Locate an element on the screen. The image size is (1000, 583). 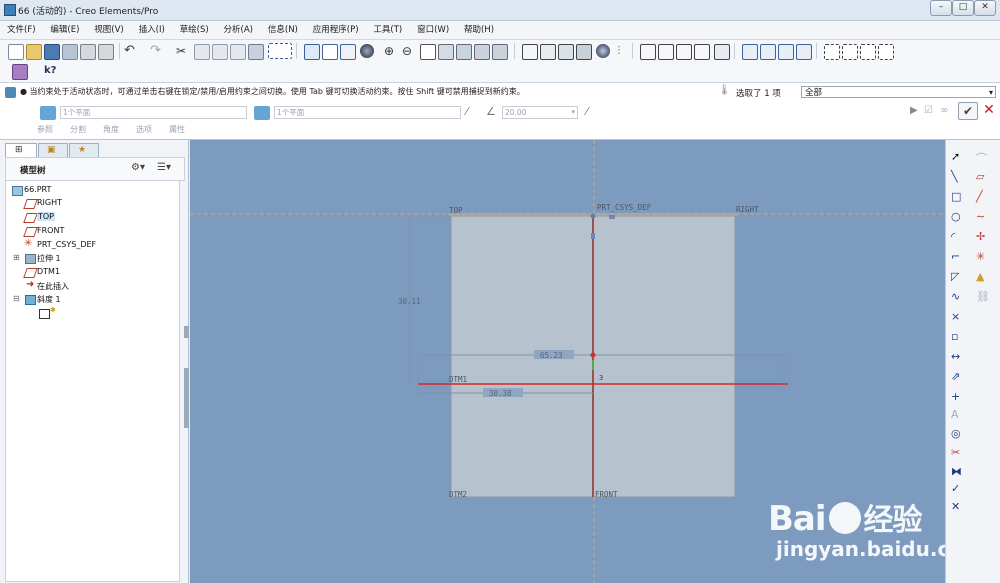
expand-icon: ⊞ is located at coordinates (16, 257).